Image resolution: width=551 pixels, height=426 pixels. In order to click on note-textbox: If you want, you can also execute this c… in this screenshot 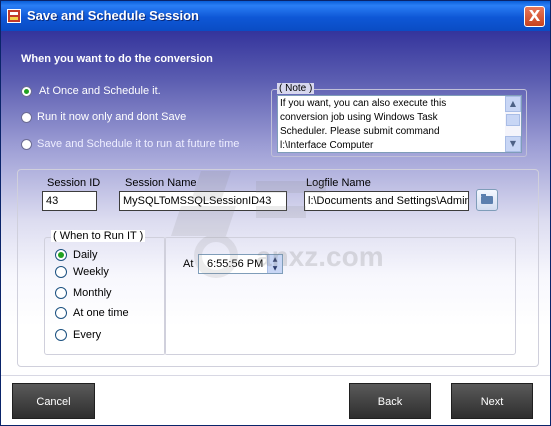, I will do `click(399, 124)`.